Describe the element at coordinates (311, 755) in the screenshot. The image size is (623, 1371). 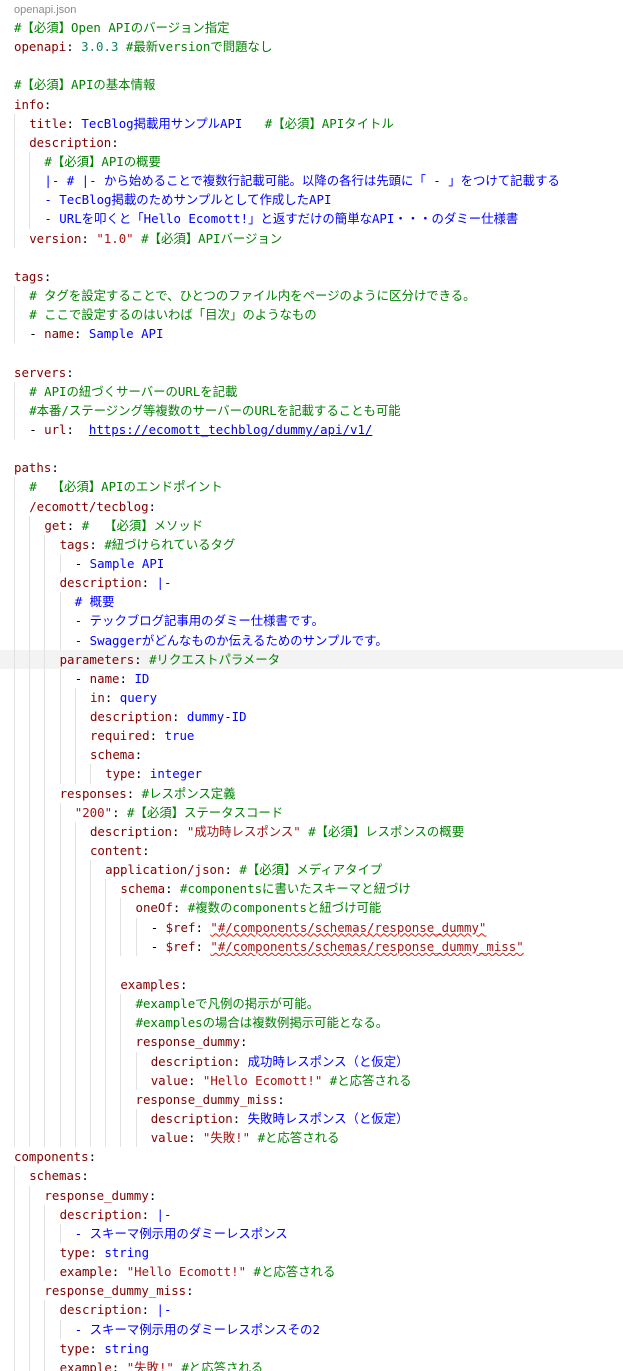
I see `code-line: schema:` at that location.